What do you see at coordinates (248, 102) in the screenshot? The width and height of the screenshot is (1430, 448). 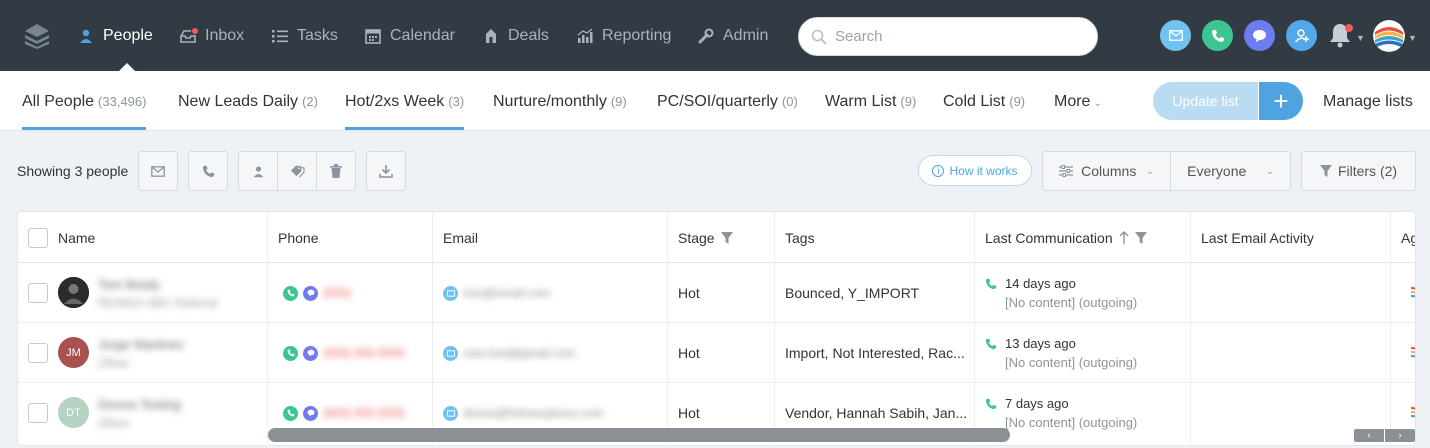 I see `tab-new-leads-daily: New Leads Daily (2)` at bounding box center [248, 102].